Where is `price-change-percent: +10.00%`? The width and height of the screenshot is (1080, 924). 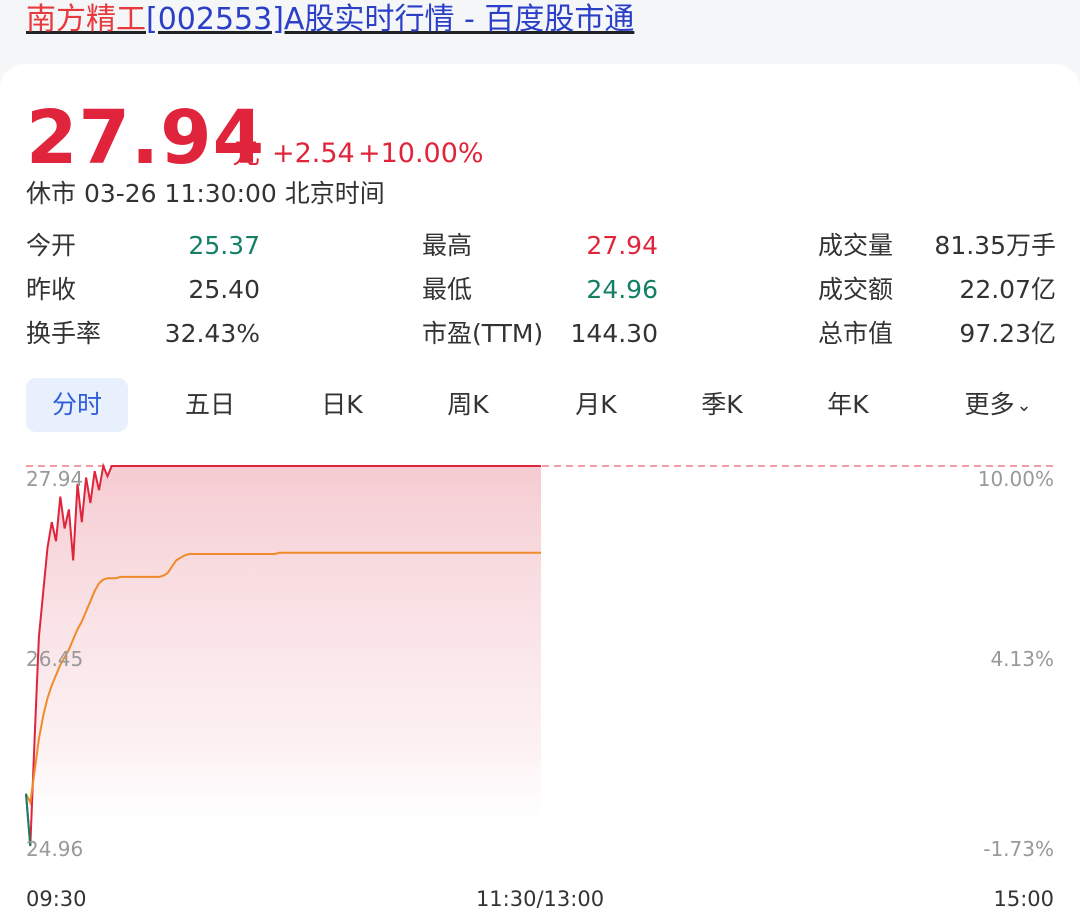
price-change-percent: +10.00% is located at coordinates (421, 153).